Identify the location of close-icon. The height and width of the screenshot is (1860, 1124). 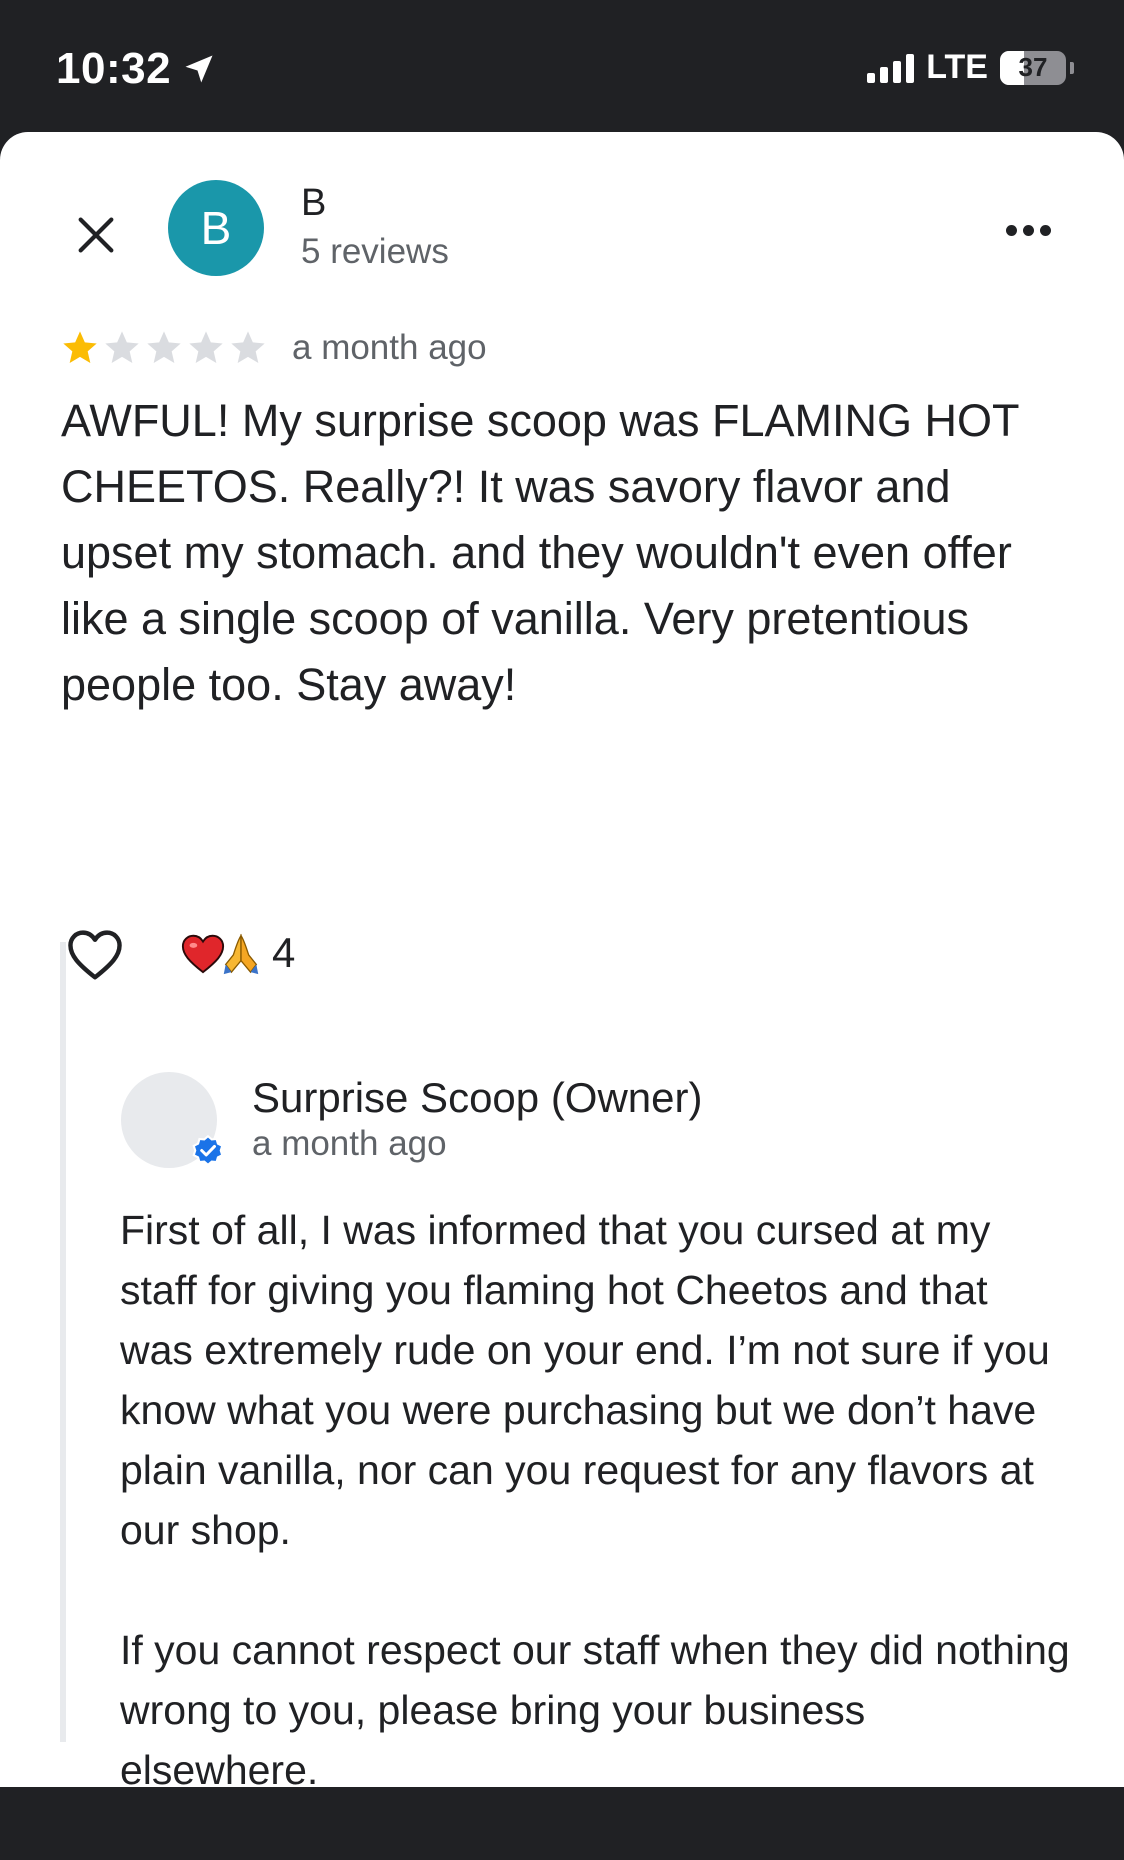
(96, 235).